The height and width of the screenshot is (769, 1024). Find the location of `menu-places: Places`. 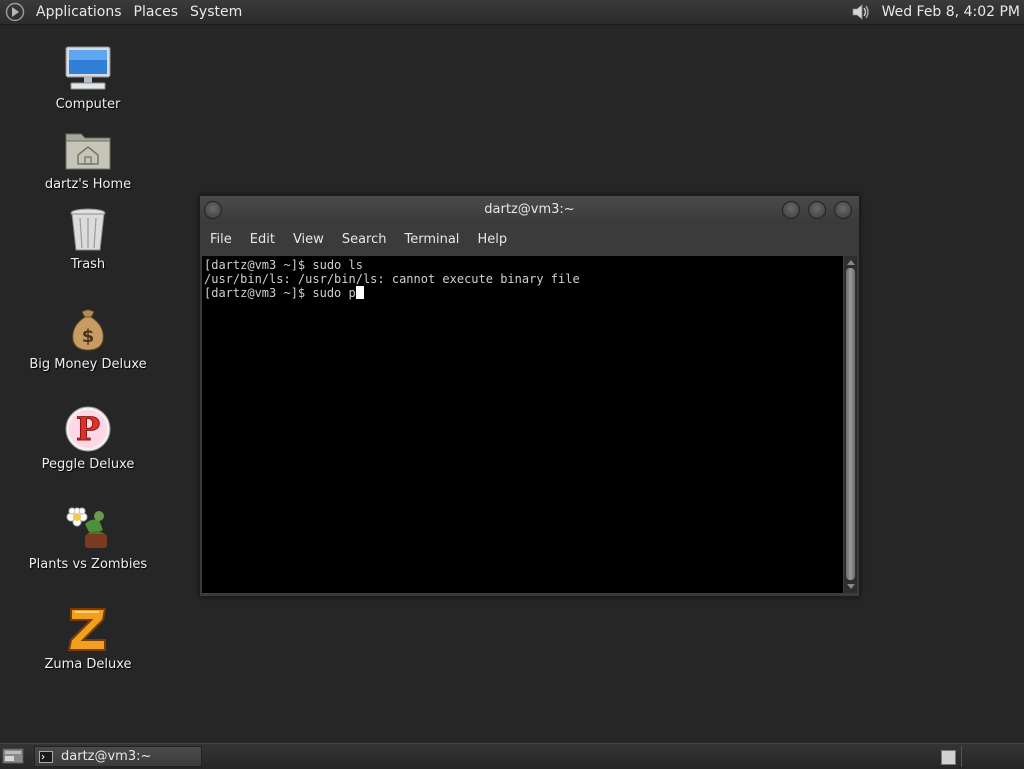

menu-places: Places is located at coordinates (156, 12).